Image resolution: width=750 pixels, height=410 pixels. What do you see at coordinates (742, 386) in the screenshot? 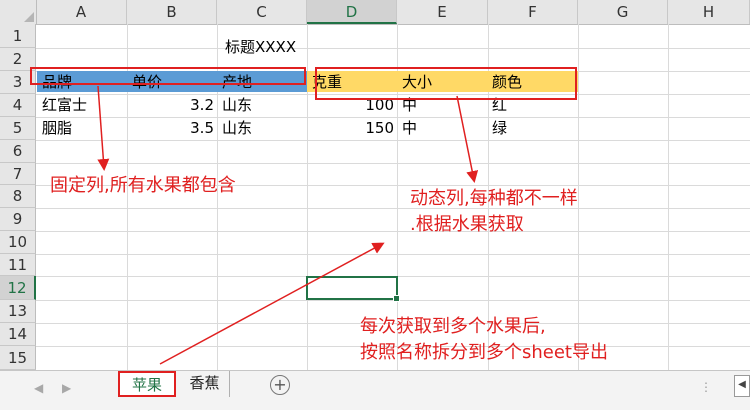
I see `scroll-left-icon: ◀` at bounding box center [742, 386].